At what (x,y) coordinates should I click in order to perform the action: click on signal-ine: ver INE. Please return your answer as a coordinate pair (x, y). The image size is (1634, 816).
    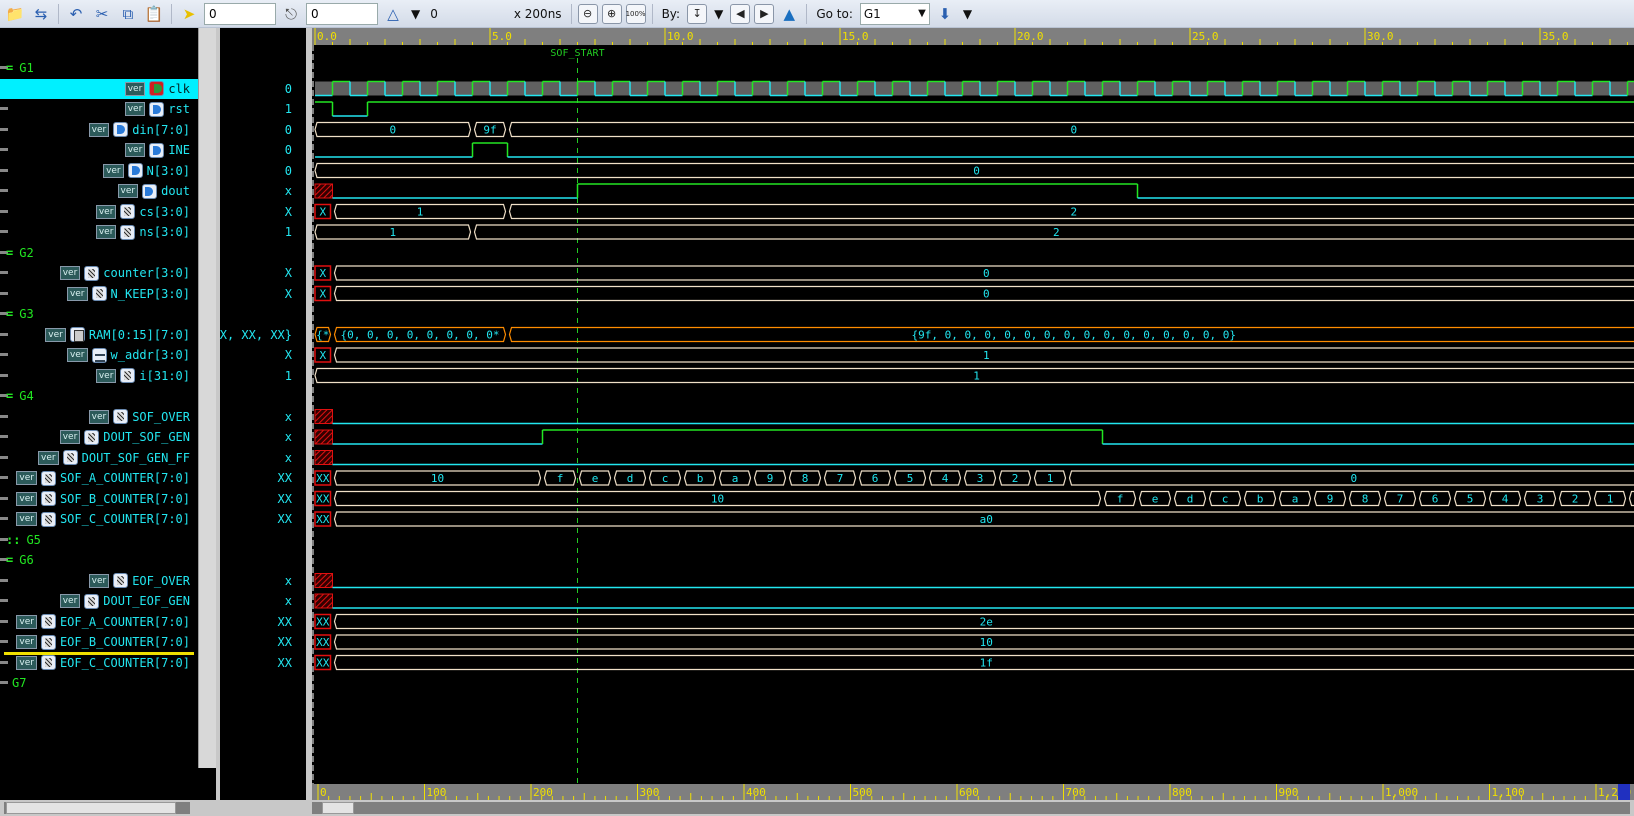
    Looking at the image, I should click on (99, 150).